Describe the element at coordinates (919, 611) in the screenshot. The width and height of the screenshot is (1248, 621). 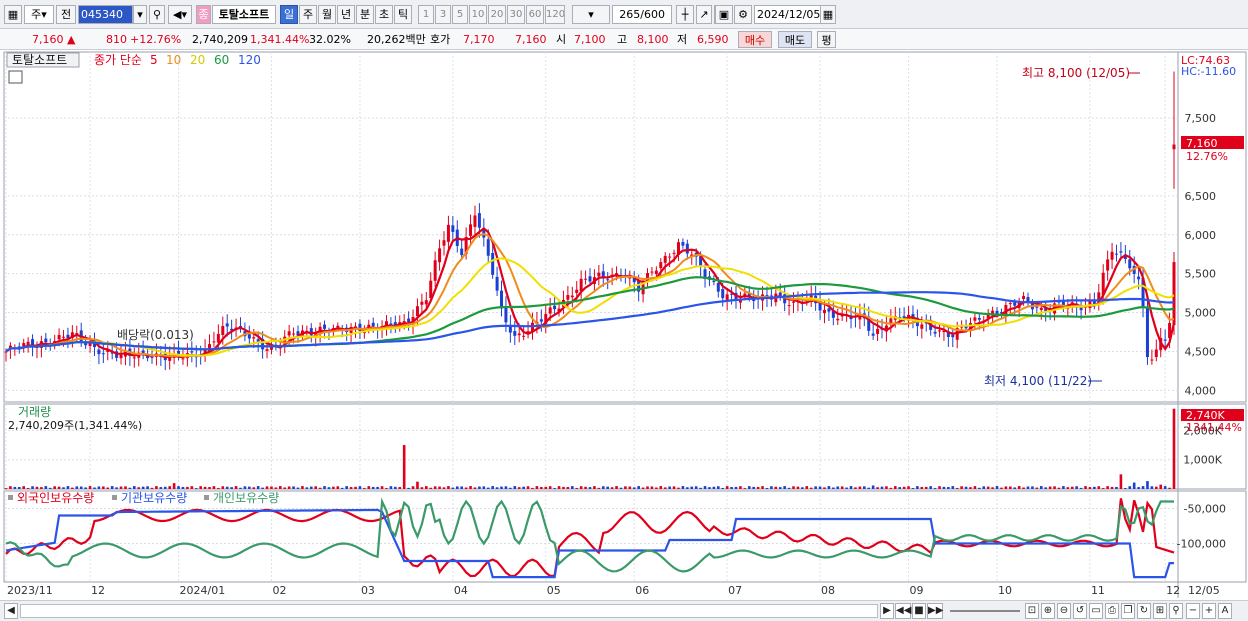
I see `stop-button: ■` at that location.